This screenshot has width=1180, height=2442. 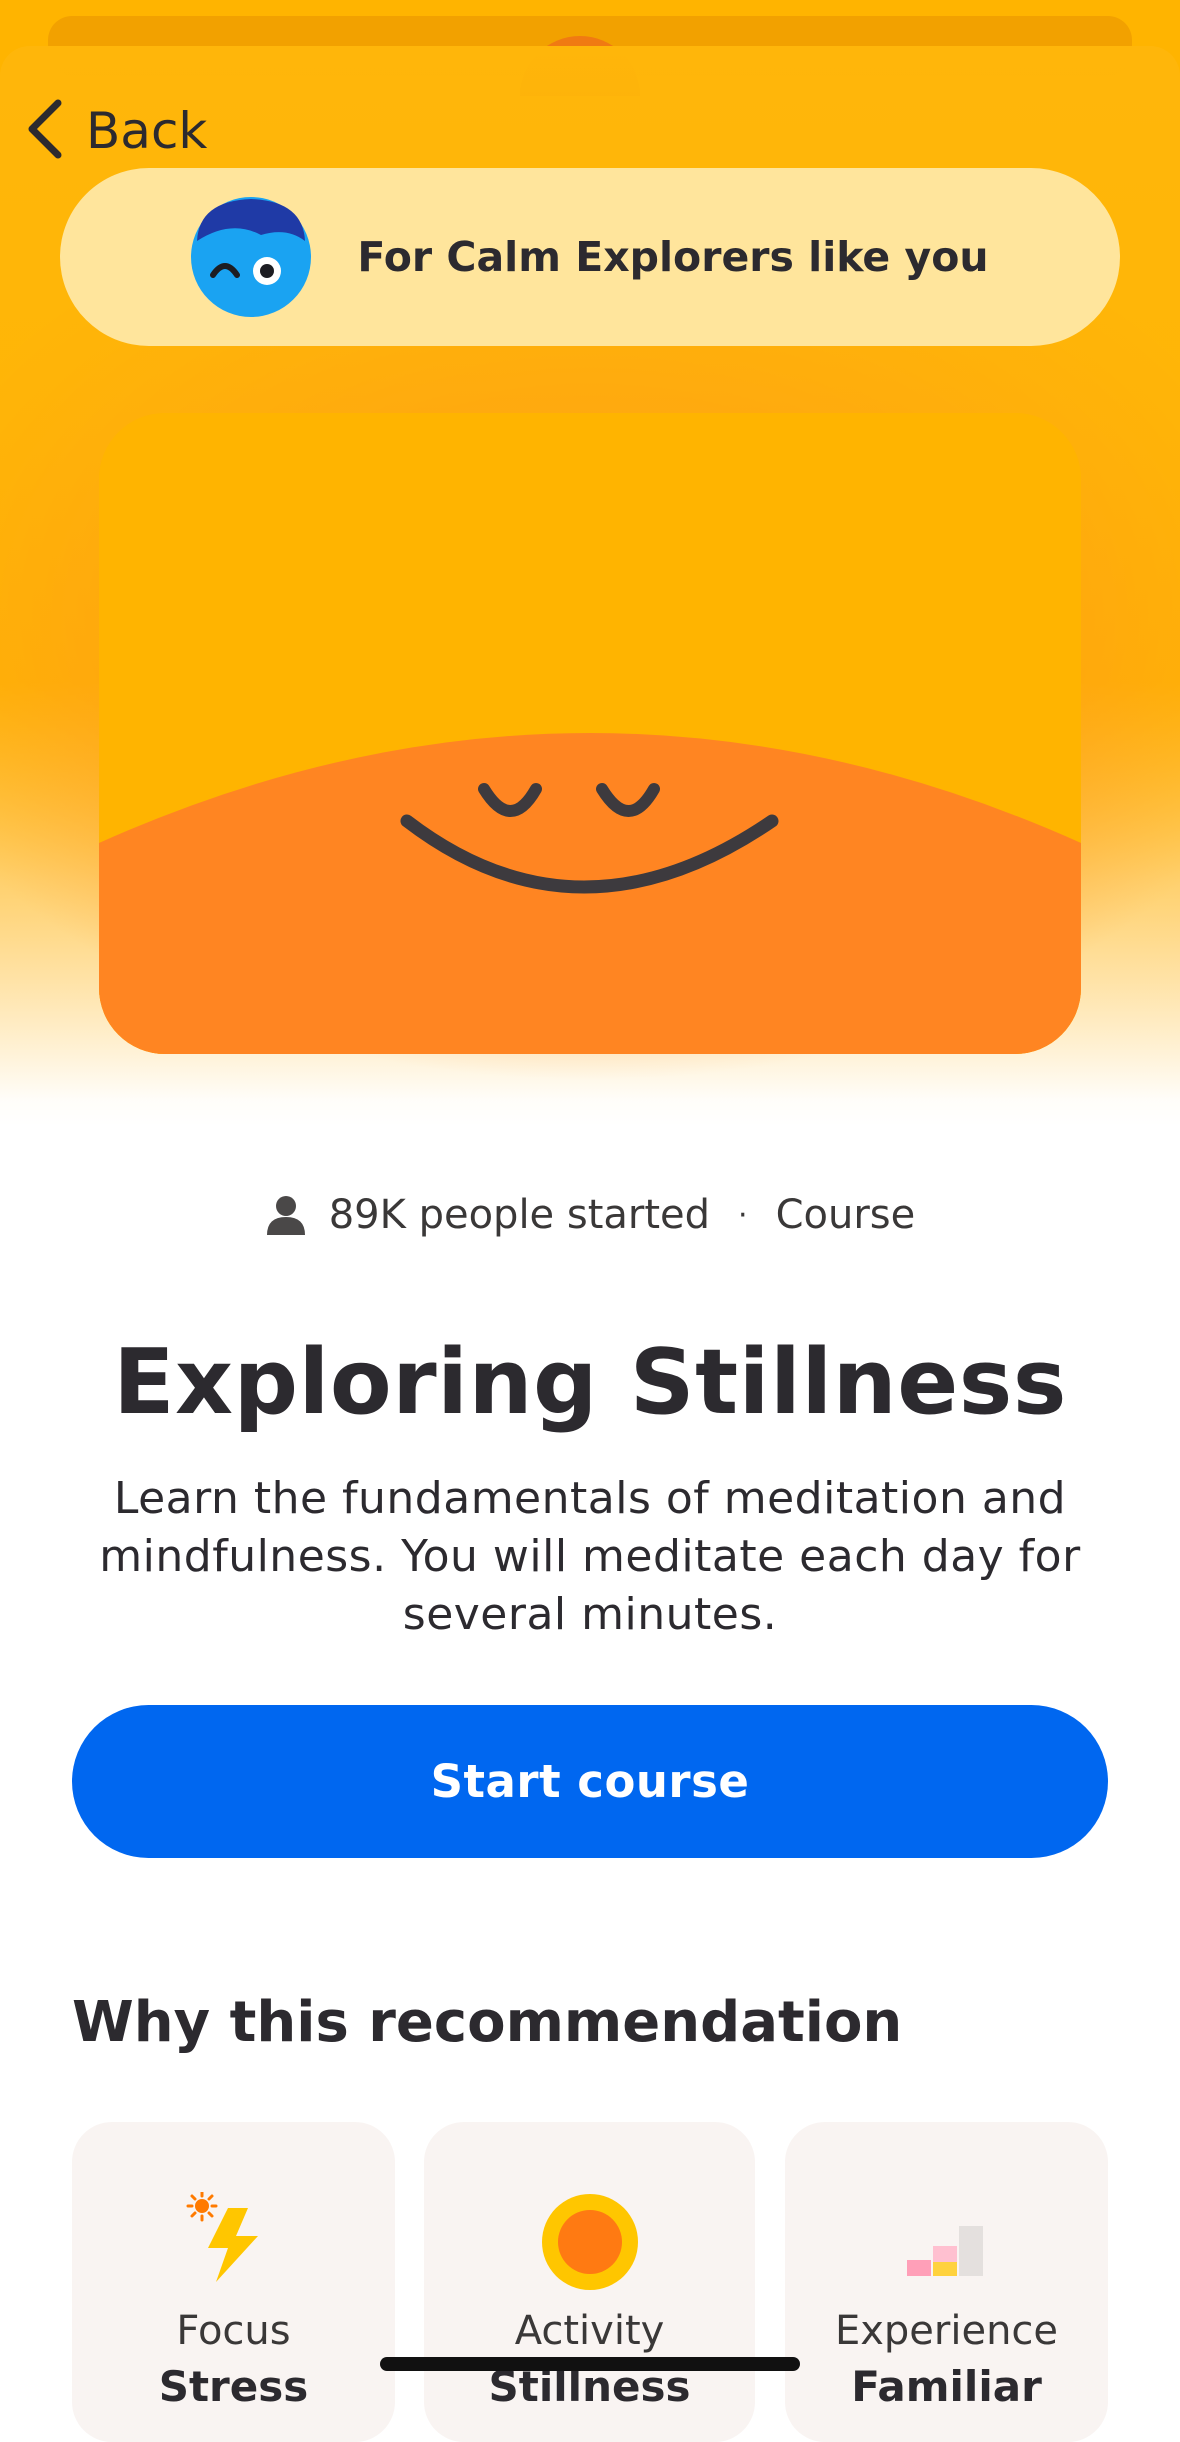 I want to click on course-title: Exploring Stillness, so click(x=590, y=1382).